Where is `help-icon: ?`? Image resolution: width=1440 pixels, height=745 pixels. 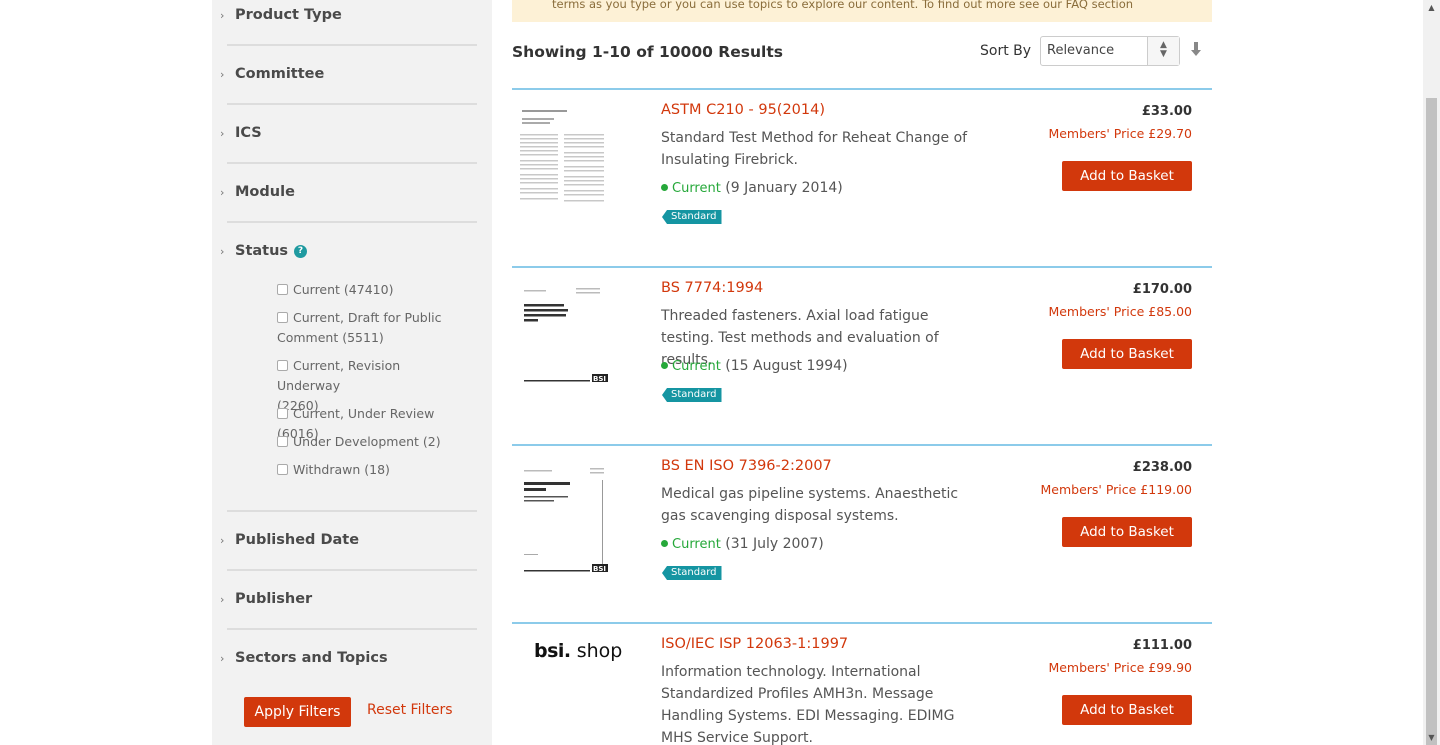
help-icon: ? is located at coordinates (301, 251).